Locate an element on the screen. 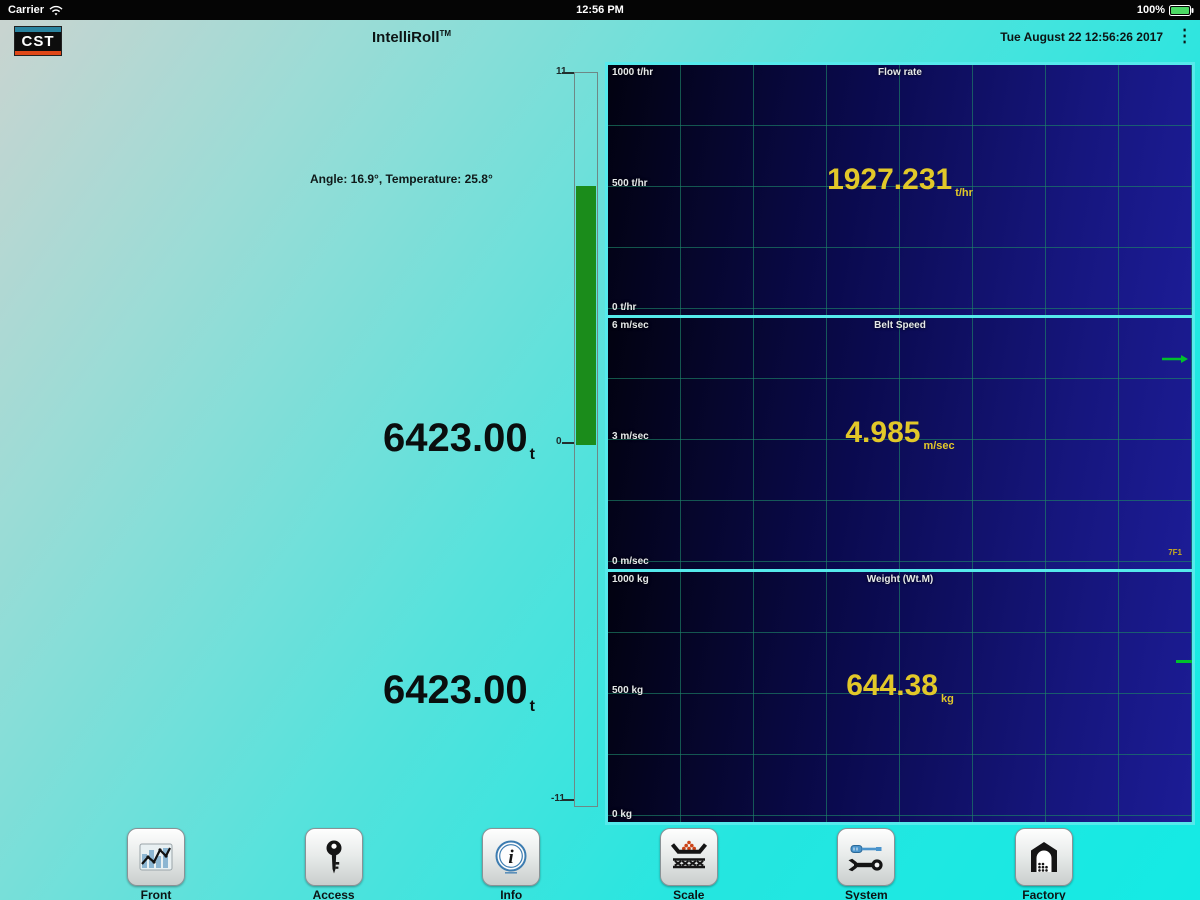 Image resolution: width=1200 pixels, height=900 pixels. scale-button: Scale is located at coordinates (689, 864).